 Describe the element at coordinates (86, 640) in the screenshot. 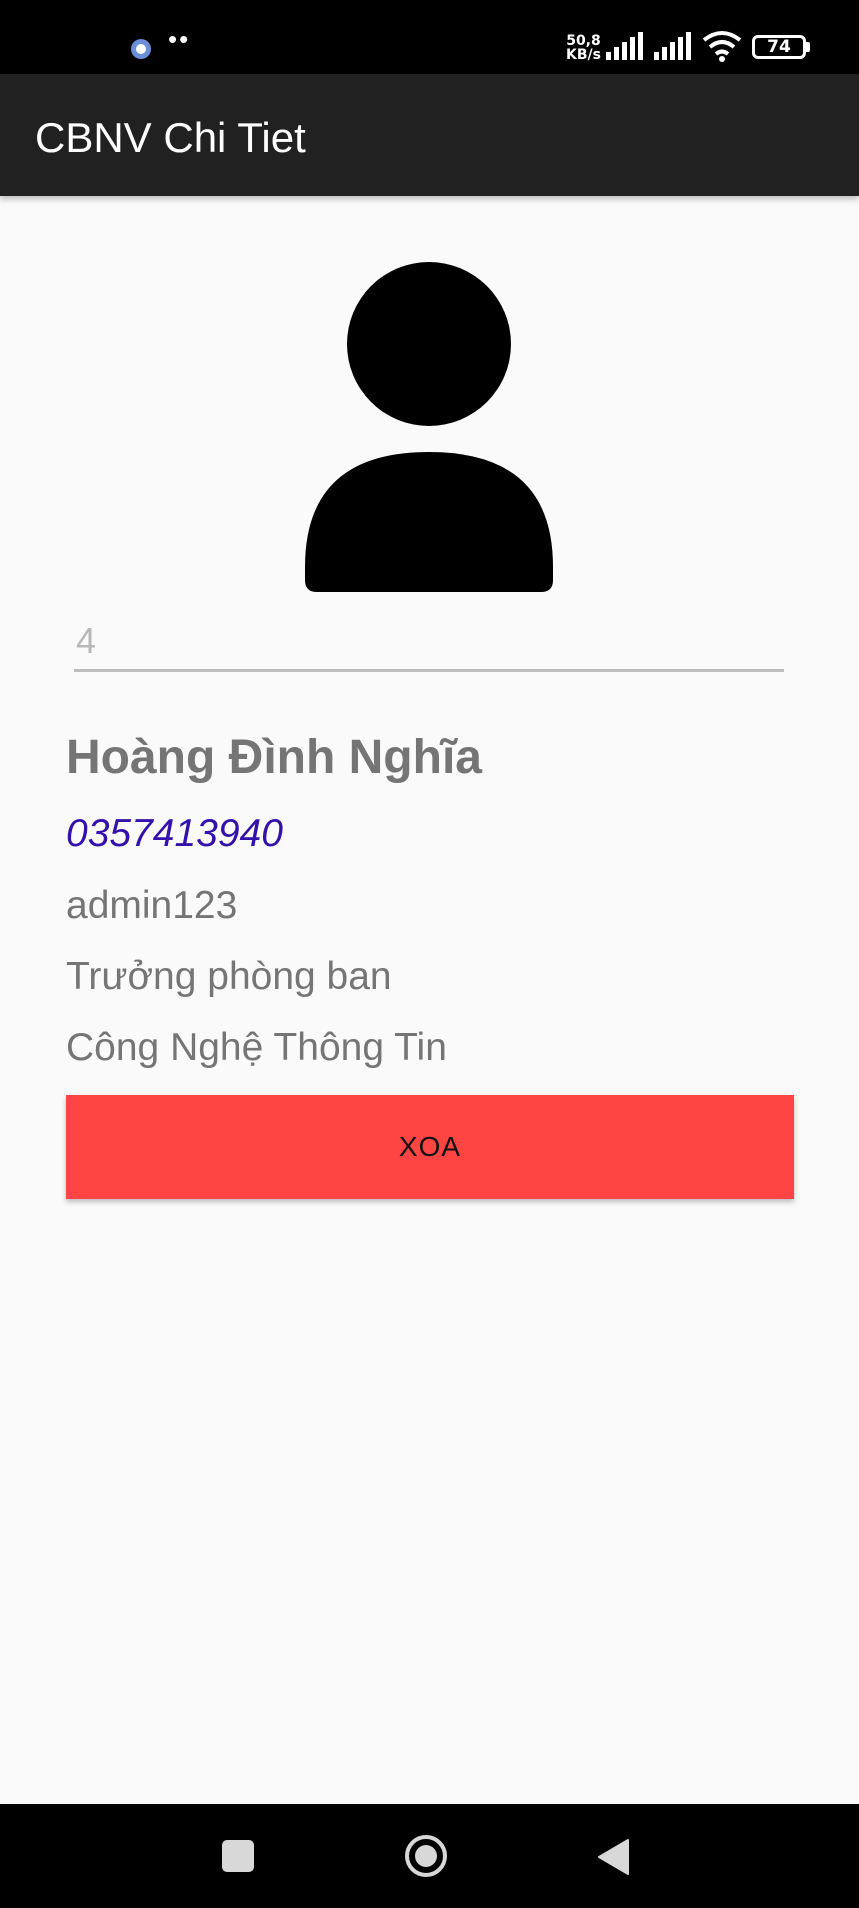

I see `employee-id-value: 4` at that location.